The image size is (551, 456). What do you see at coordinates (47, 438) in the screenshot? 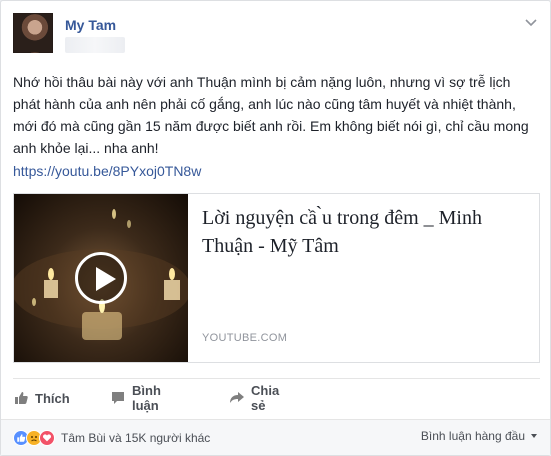
I see `love-reaction-icon` at bounding box center [47, 438].